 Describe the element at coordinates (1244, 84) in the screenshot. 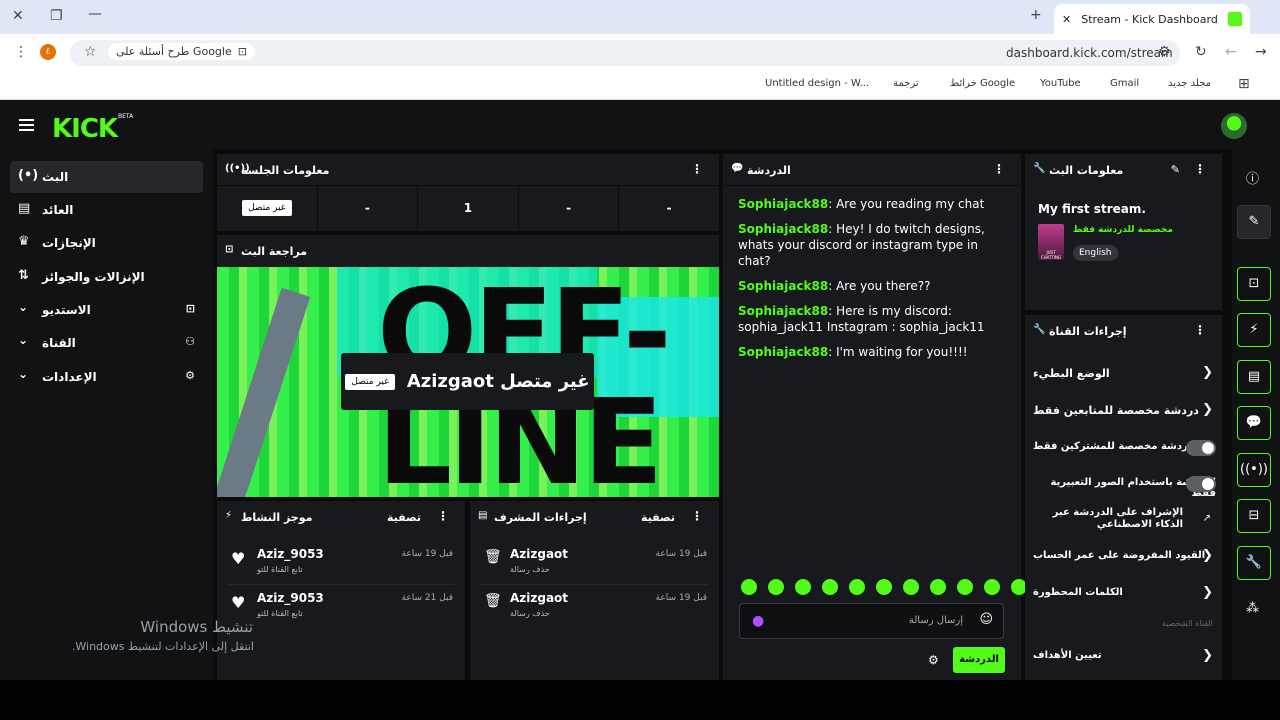

I see `bookmarks-grid-icon: ⊞` at that location.